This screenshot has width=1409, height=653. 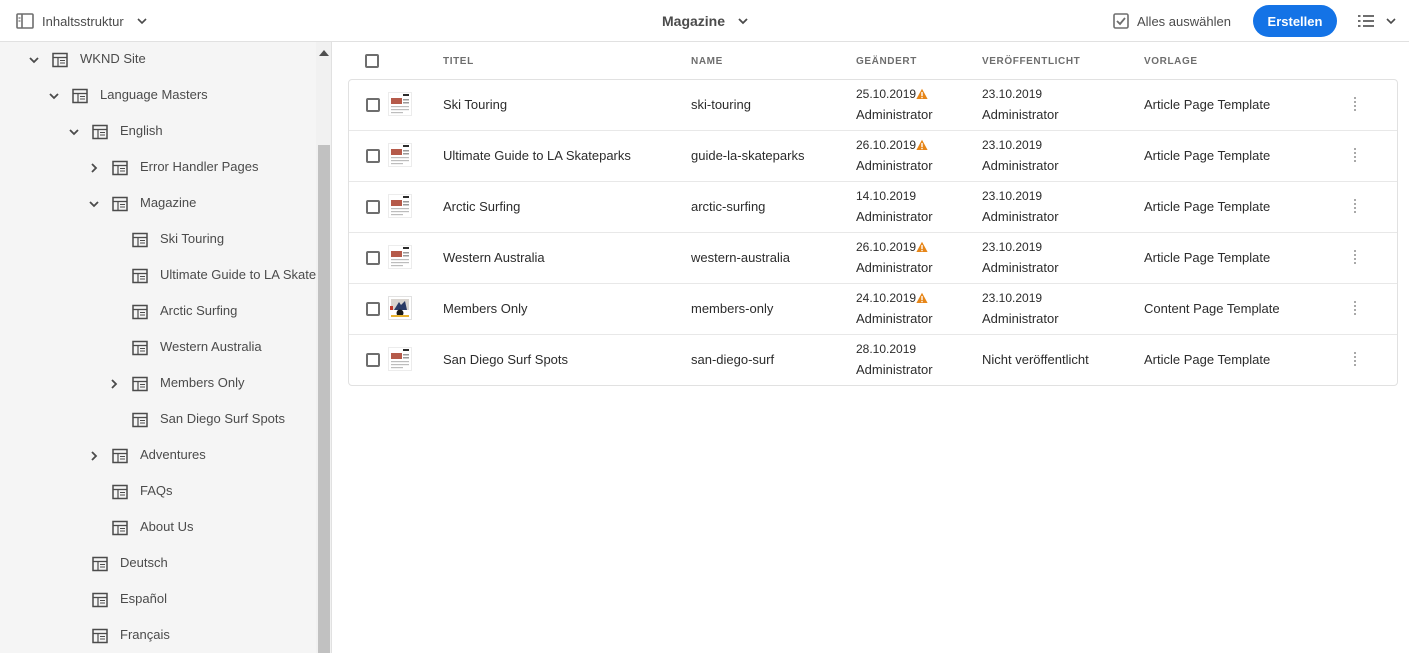 What do you see at coordinates (482, 206) in the screenshot?
I see `cell-title: Arctic Surfing` at bounding box center [482, 206].